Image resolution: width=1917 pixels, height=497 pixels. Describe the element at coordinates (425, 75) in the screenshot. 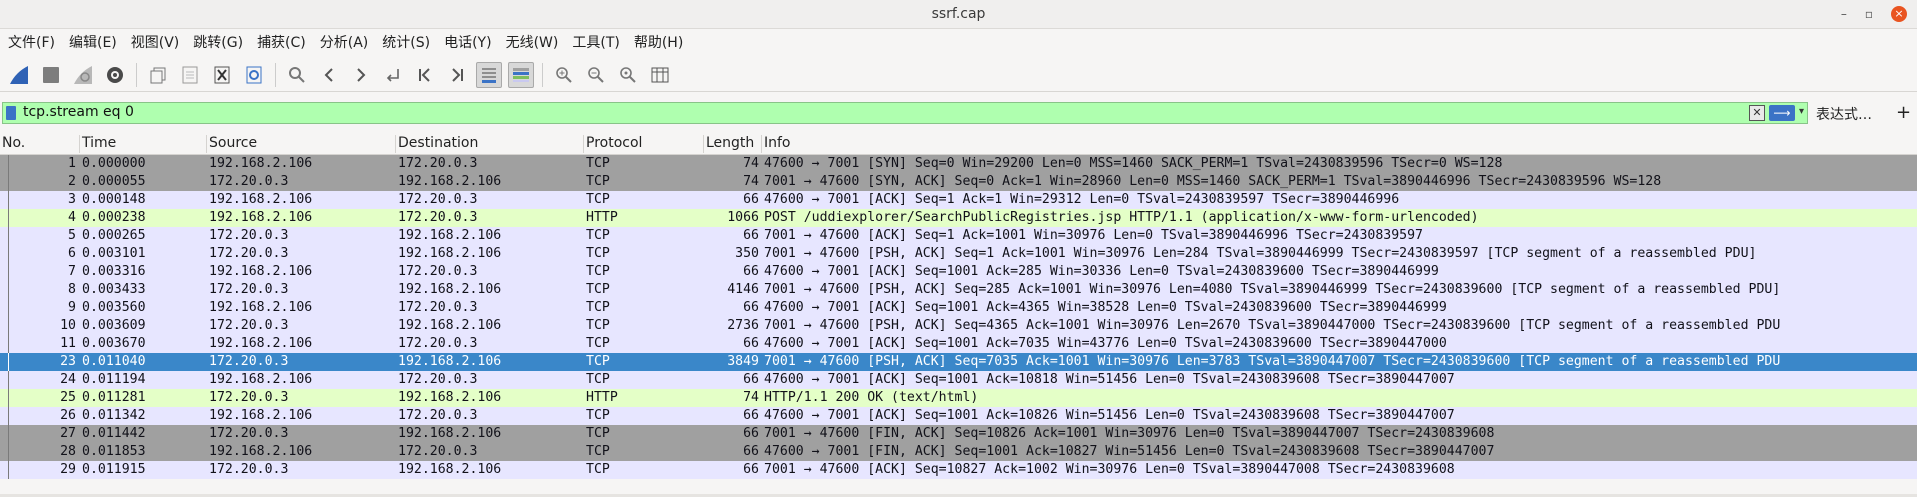

I see `first-packet-button` at that location.